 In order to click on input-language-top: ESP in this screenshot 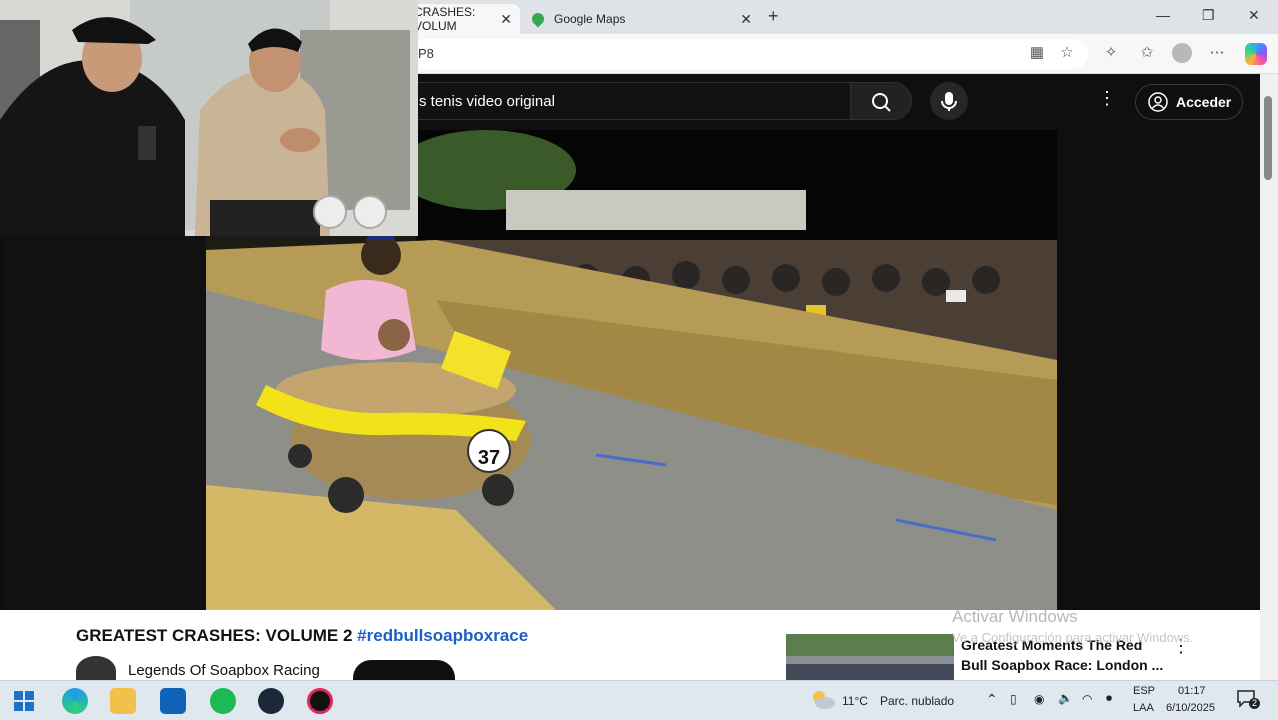, I will do `click(1144, 691)`.